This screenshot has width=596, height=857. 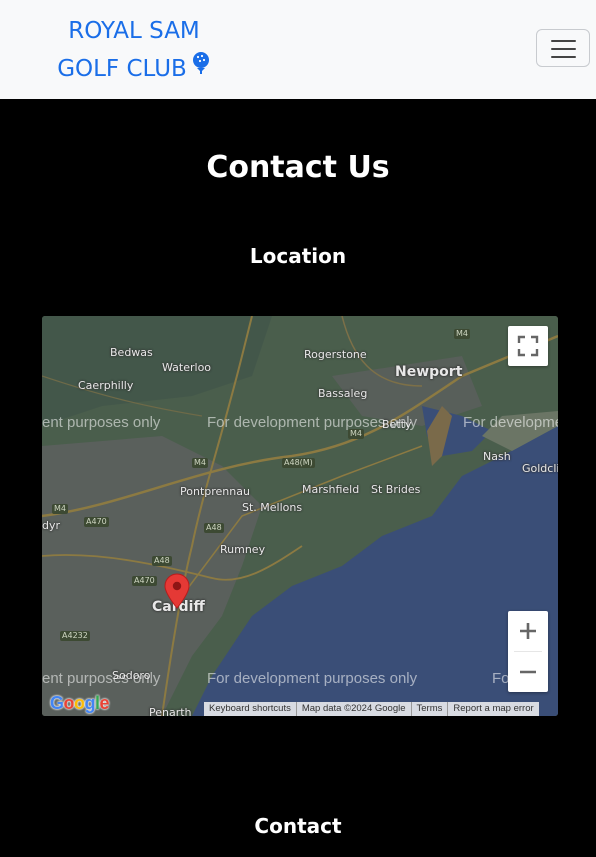 I want to click on map-pin-icon, so click(x=177, y=593).